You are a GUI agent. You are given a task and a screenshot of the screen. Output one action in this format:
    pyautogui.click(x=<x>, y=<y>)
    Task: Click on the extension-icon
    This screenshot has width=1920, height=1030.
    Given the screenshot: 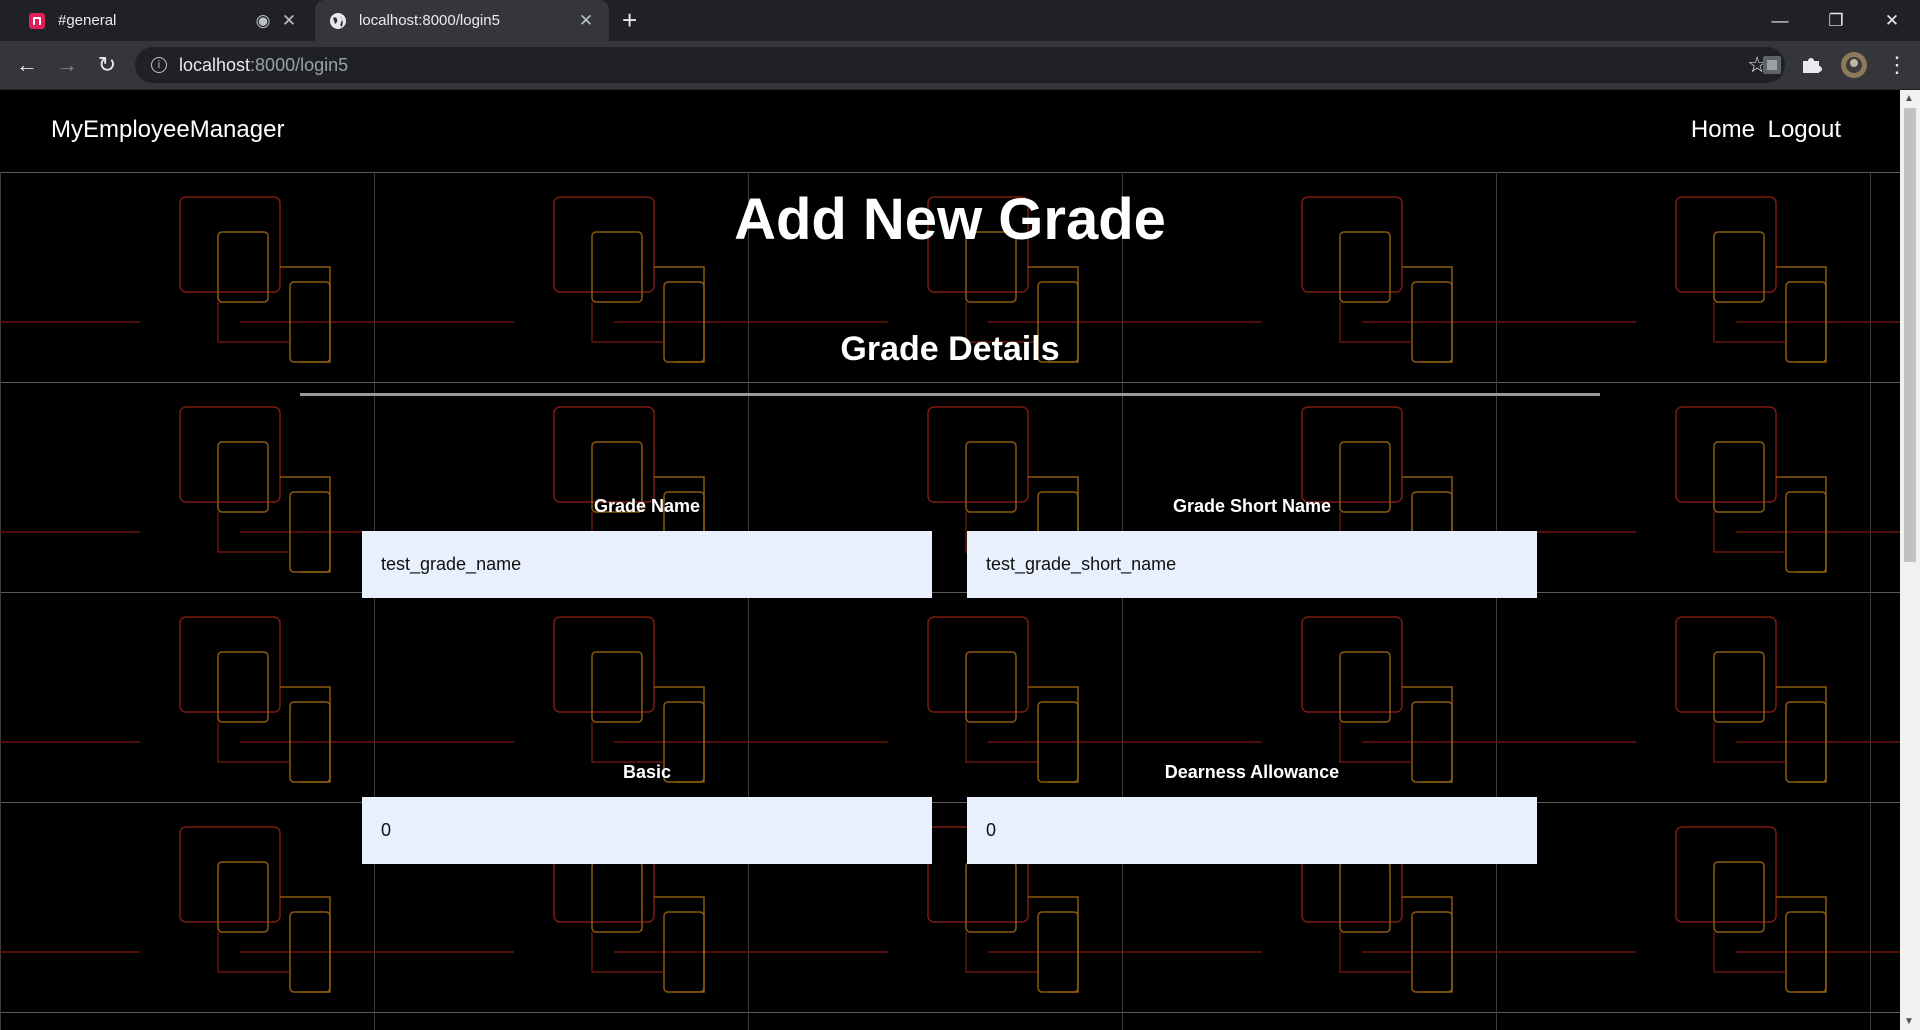 What is the action you would take?
    pyautogui.click(x=1772, y=65)
    